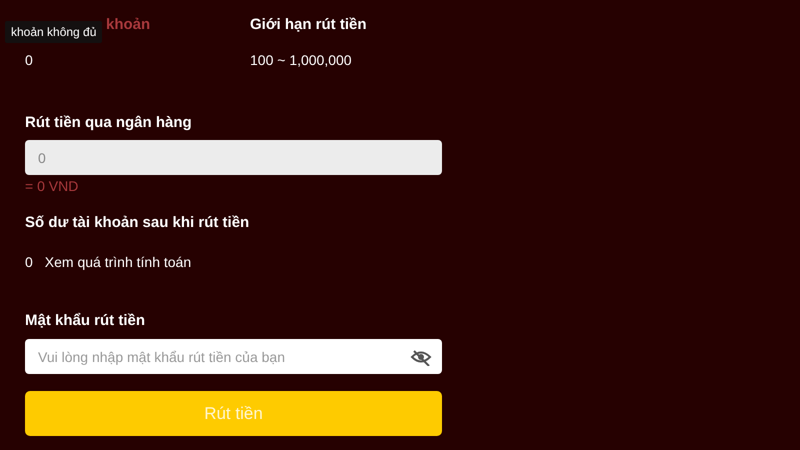  Describe the element at coordinates (118, 262) in the screenshot. I see `calculation-link: Xem quá trình tính toán` at that location.